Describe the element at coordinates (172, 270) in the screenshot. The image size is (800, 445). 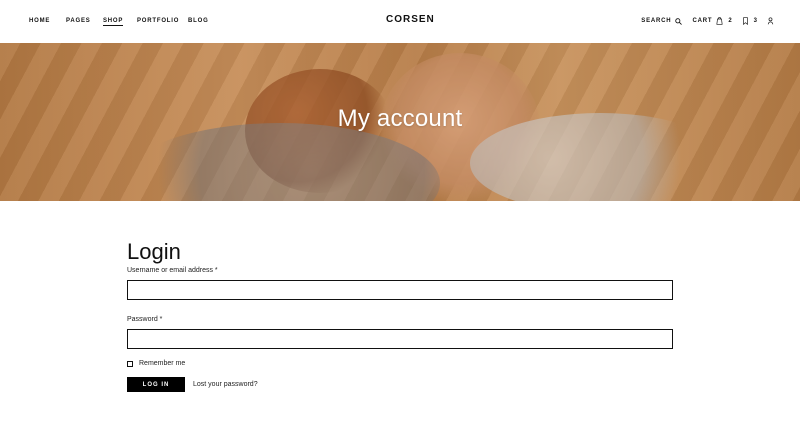
I see `username-label: Username or email address *` at that location.